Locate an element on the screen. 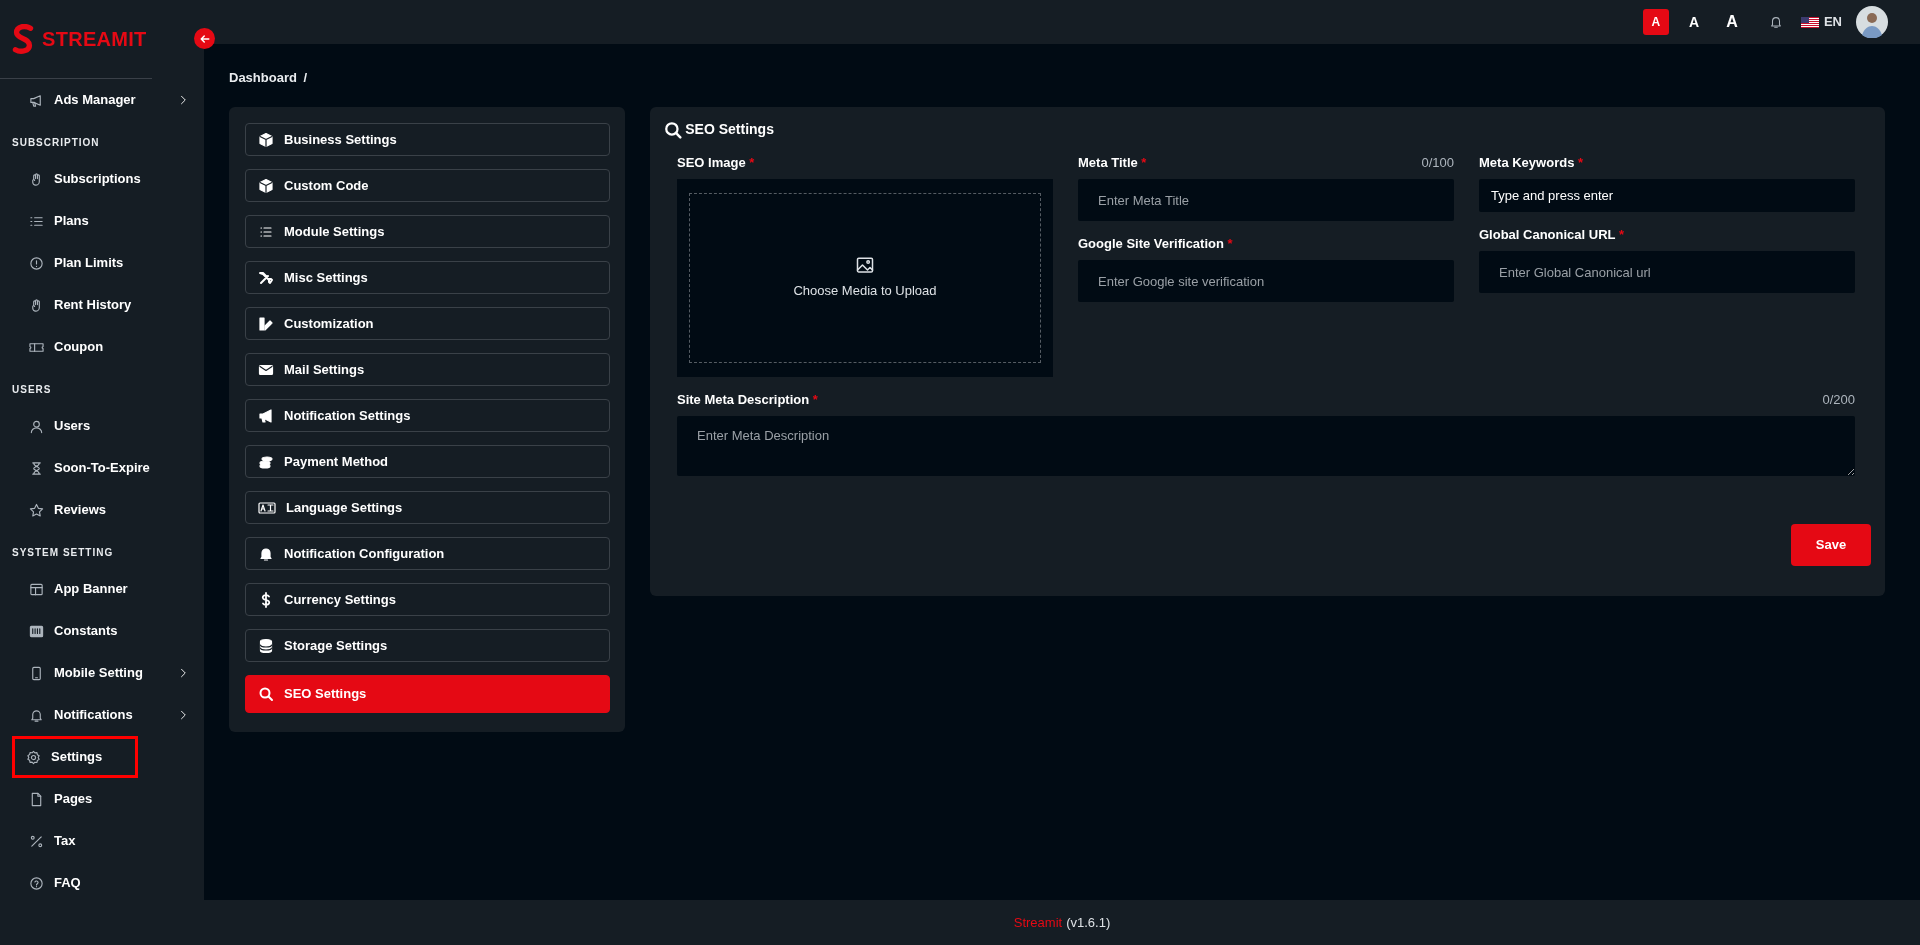 The width and height of the screenshot is (1920, 945). settings-menu-item: Notification Configuration is located at coordinates (427, 553).